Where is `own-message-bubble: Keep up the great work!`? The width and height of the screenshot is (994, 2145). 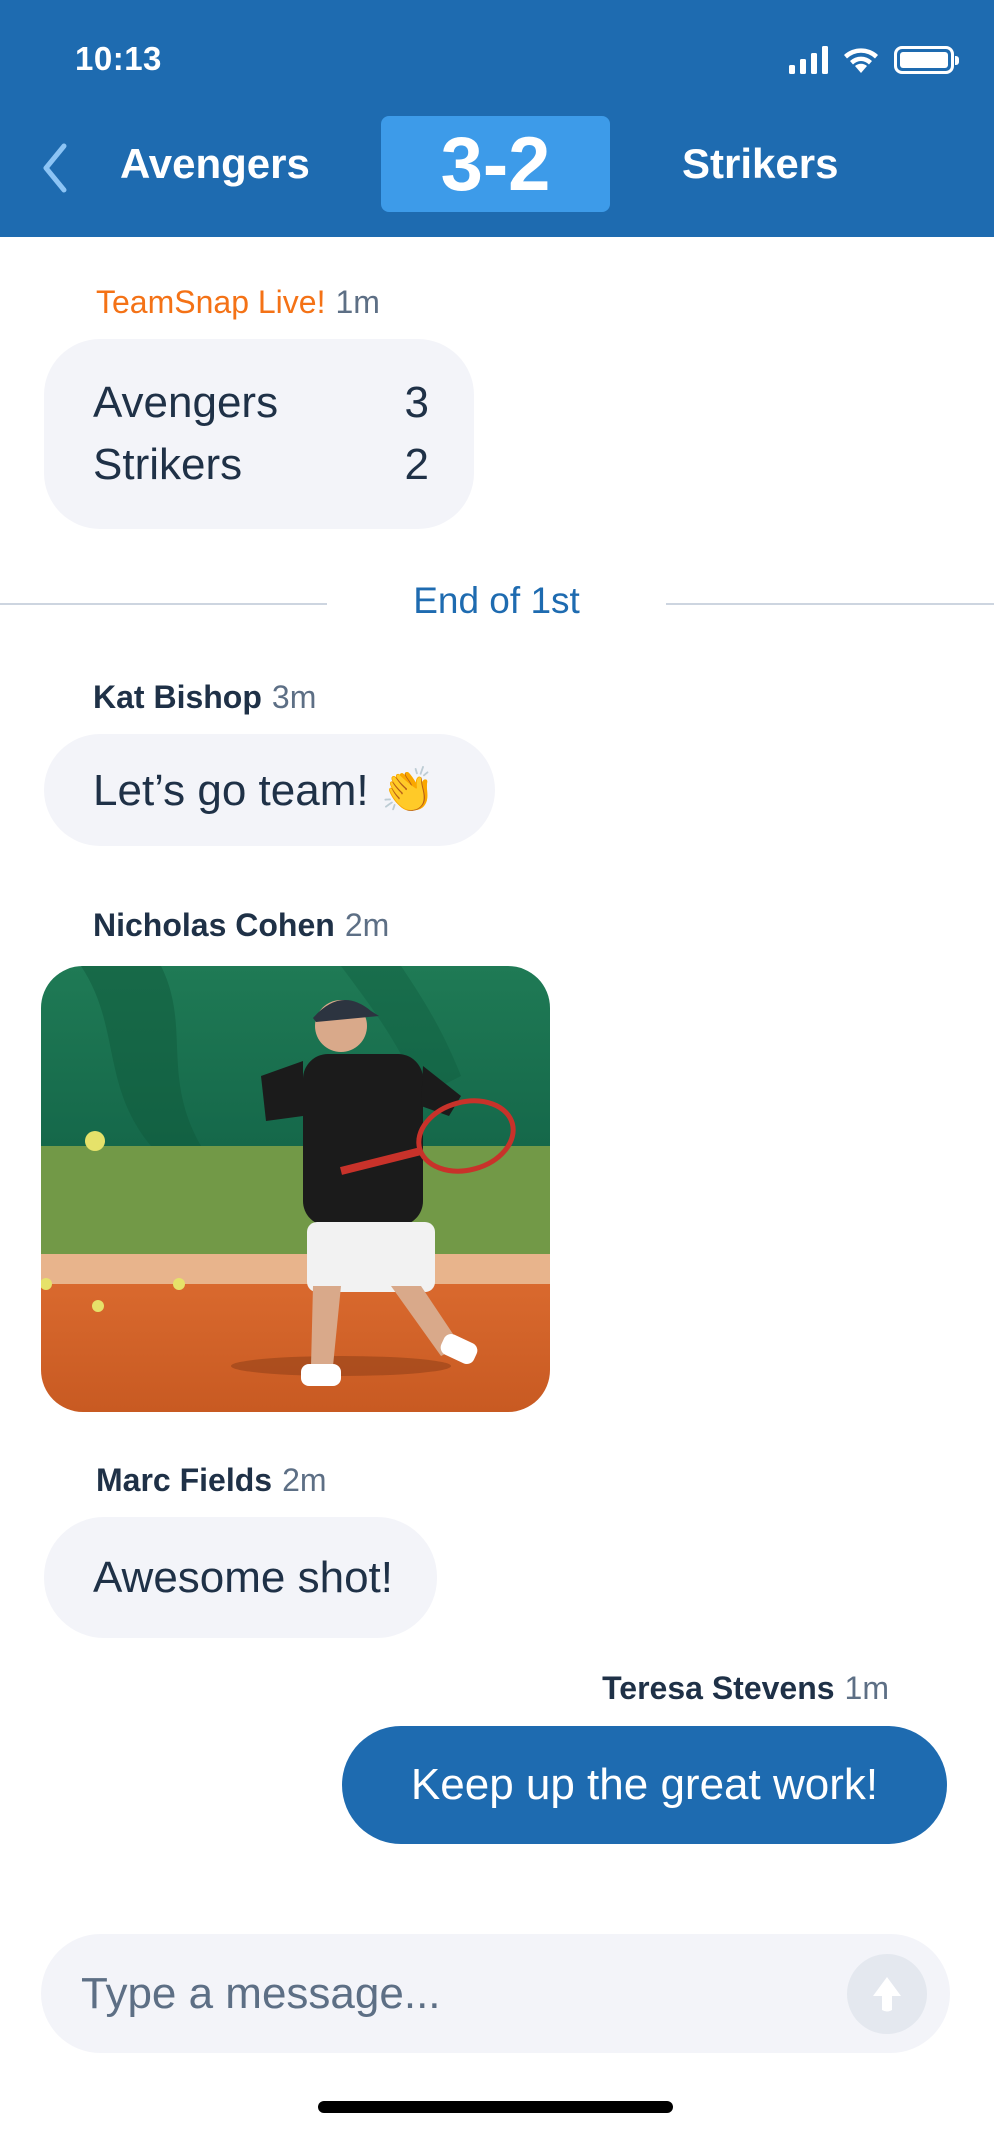
own-message-bubble: Keep up the great work! is located at coordinates (644, 1785).